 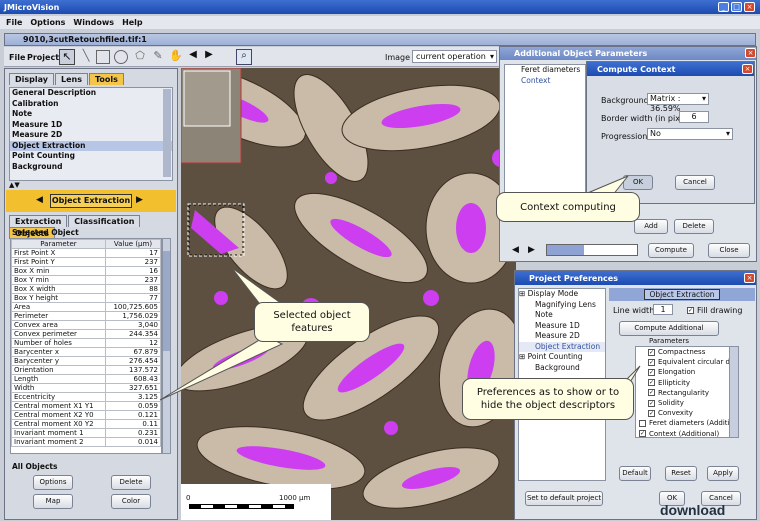 What do you see at coordinates (736, 7) in the screenshot?
I see `maximize-icon: □` at bounding box center [736, 7].